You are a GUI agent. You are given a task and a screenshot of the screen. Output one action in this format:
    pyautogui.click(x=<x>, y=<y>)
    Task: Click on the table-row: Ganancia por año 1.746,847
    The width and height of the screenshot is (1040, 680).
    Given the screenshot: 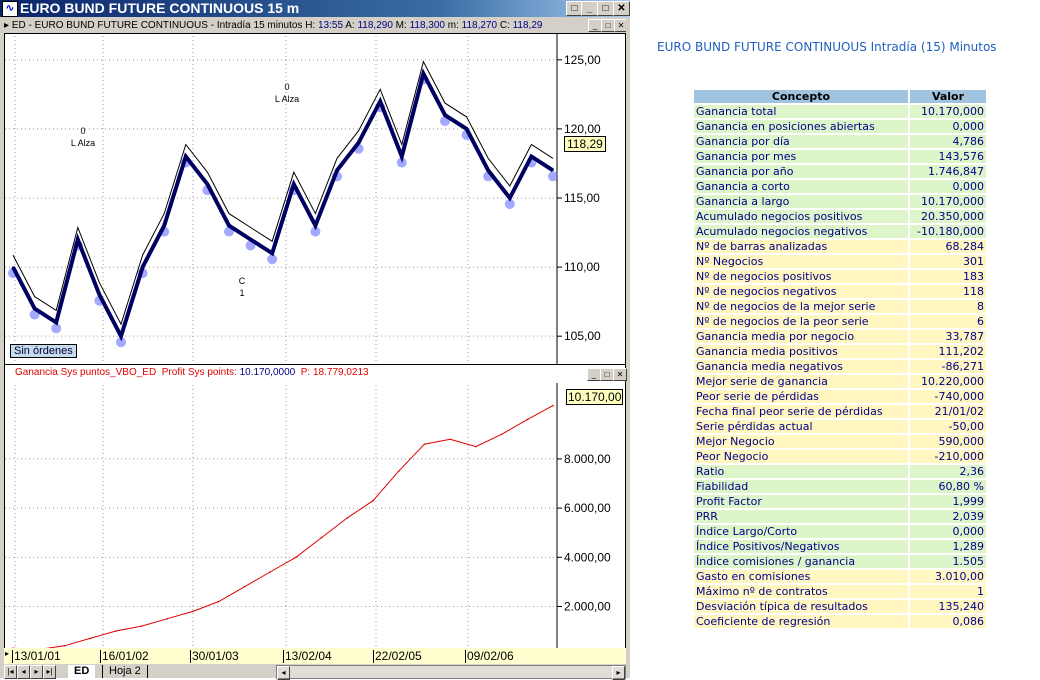 What is the action you would take?
    pyautogui.click(x=840, y=171)
    